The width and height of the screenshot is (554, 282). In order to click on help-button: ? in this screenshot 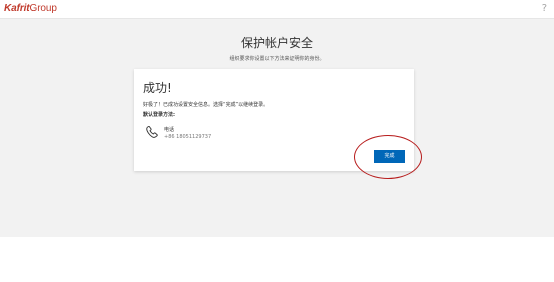, I will do `click(544, 8)`.